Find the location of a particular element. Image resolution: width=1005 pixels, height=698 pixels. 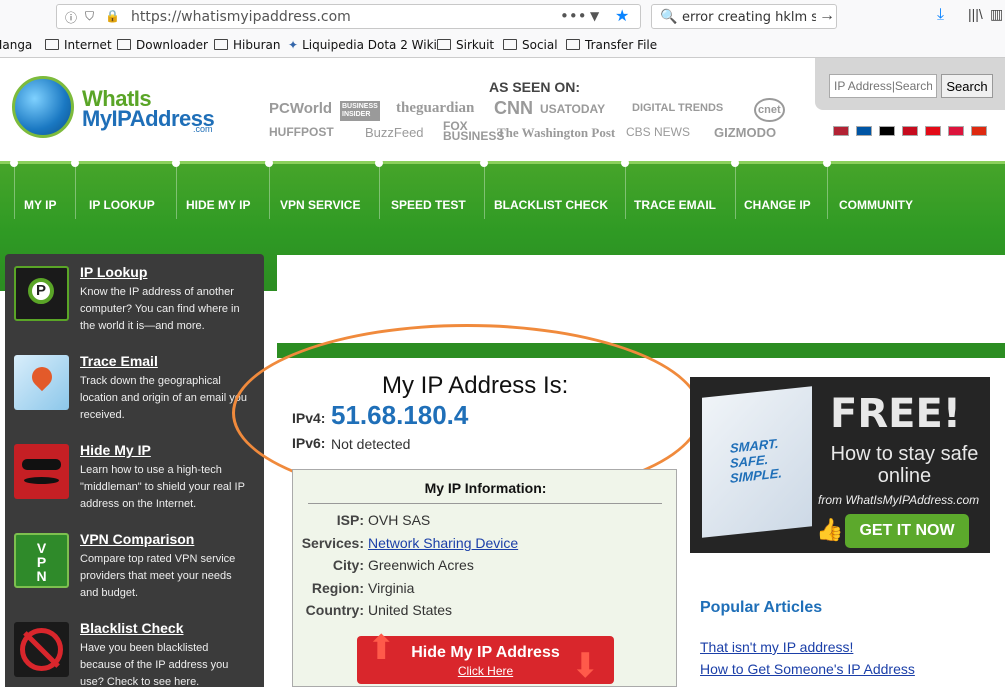

flag-us-icon is located at coordinates (841, 131).